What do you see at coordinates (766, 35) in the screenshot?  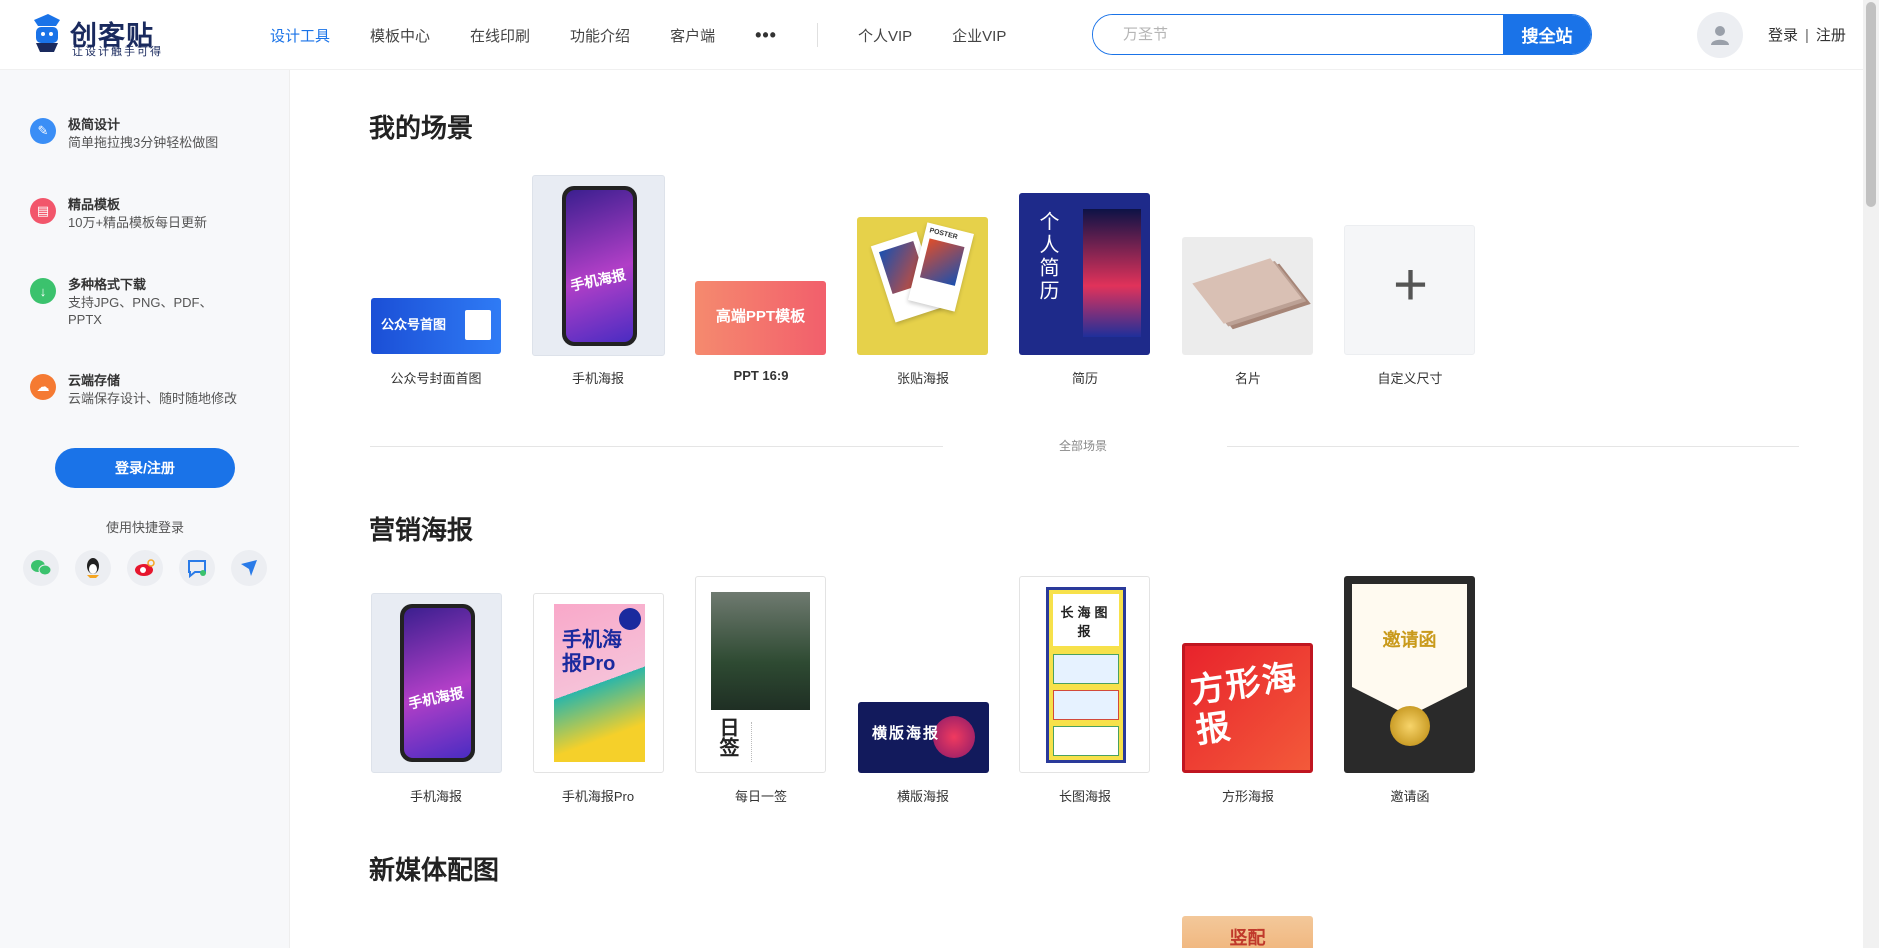 I see `nav-more-icon: •••` at bounding box center [766, 35].